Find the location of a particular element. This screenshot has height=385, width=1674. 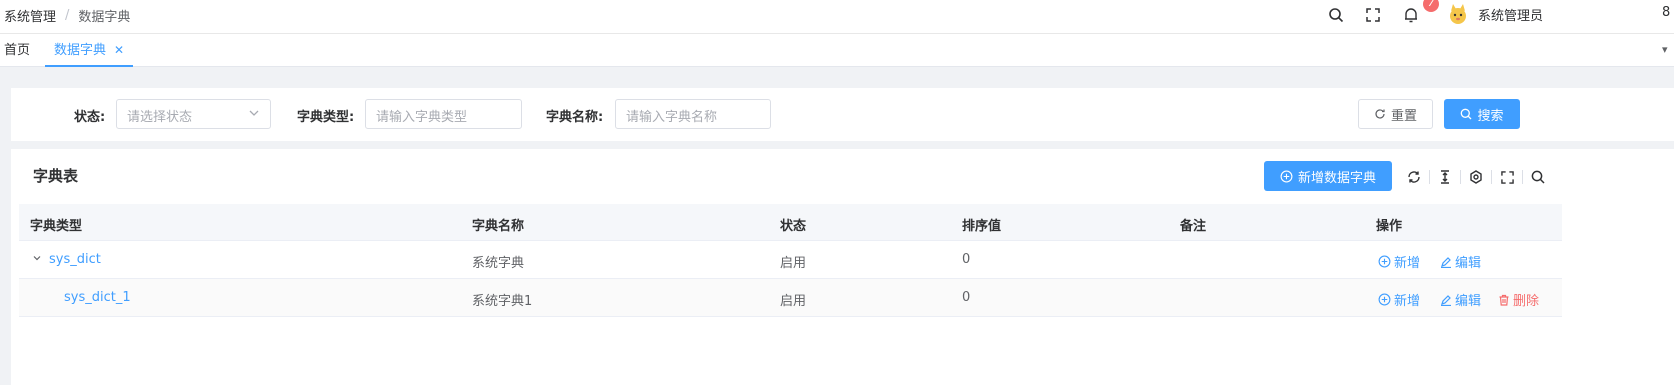

table-row: sys_dict 系统字典 启用 0 新增 编辑 is located at coordinates (790, 260).